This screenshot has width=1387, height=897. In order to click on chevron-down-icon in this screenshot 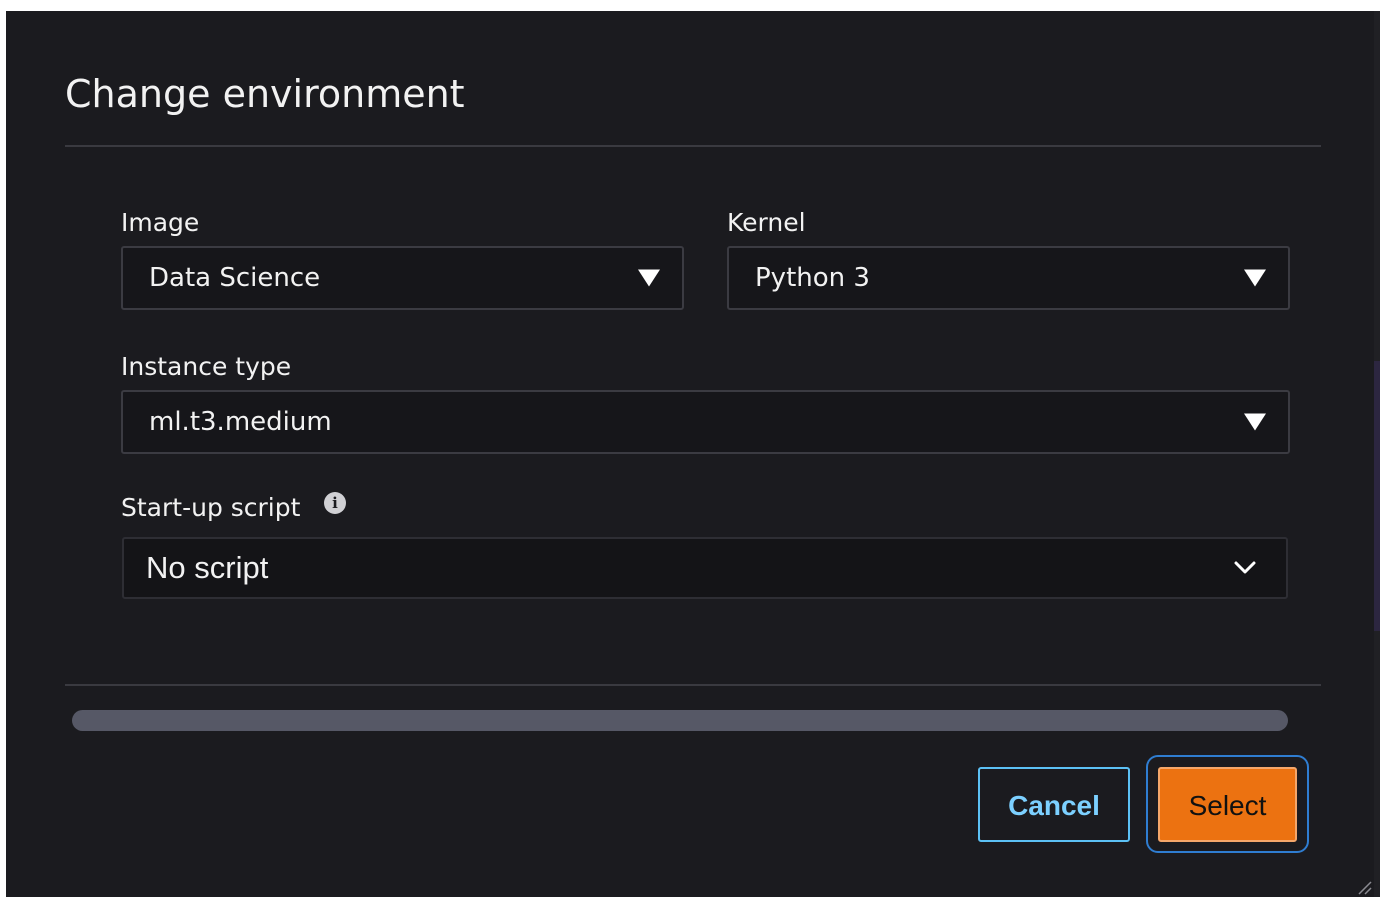, I will do `click(1245, 567)`.